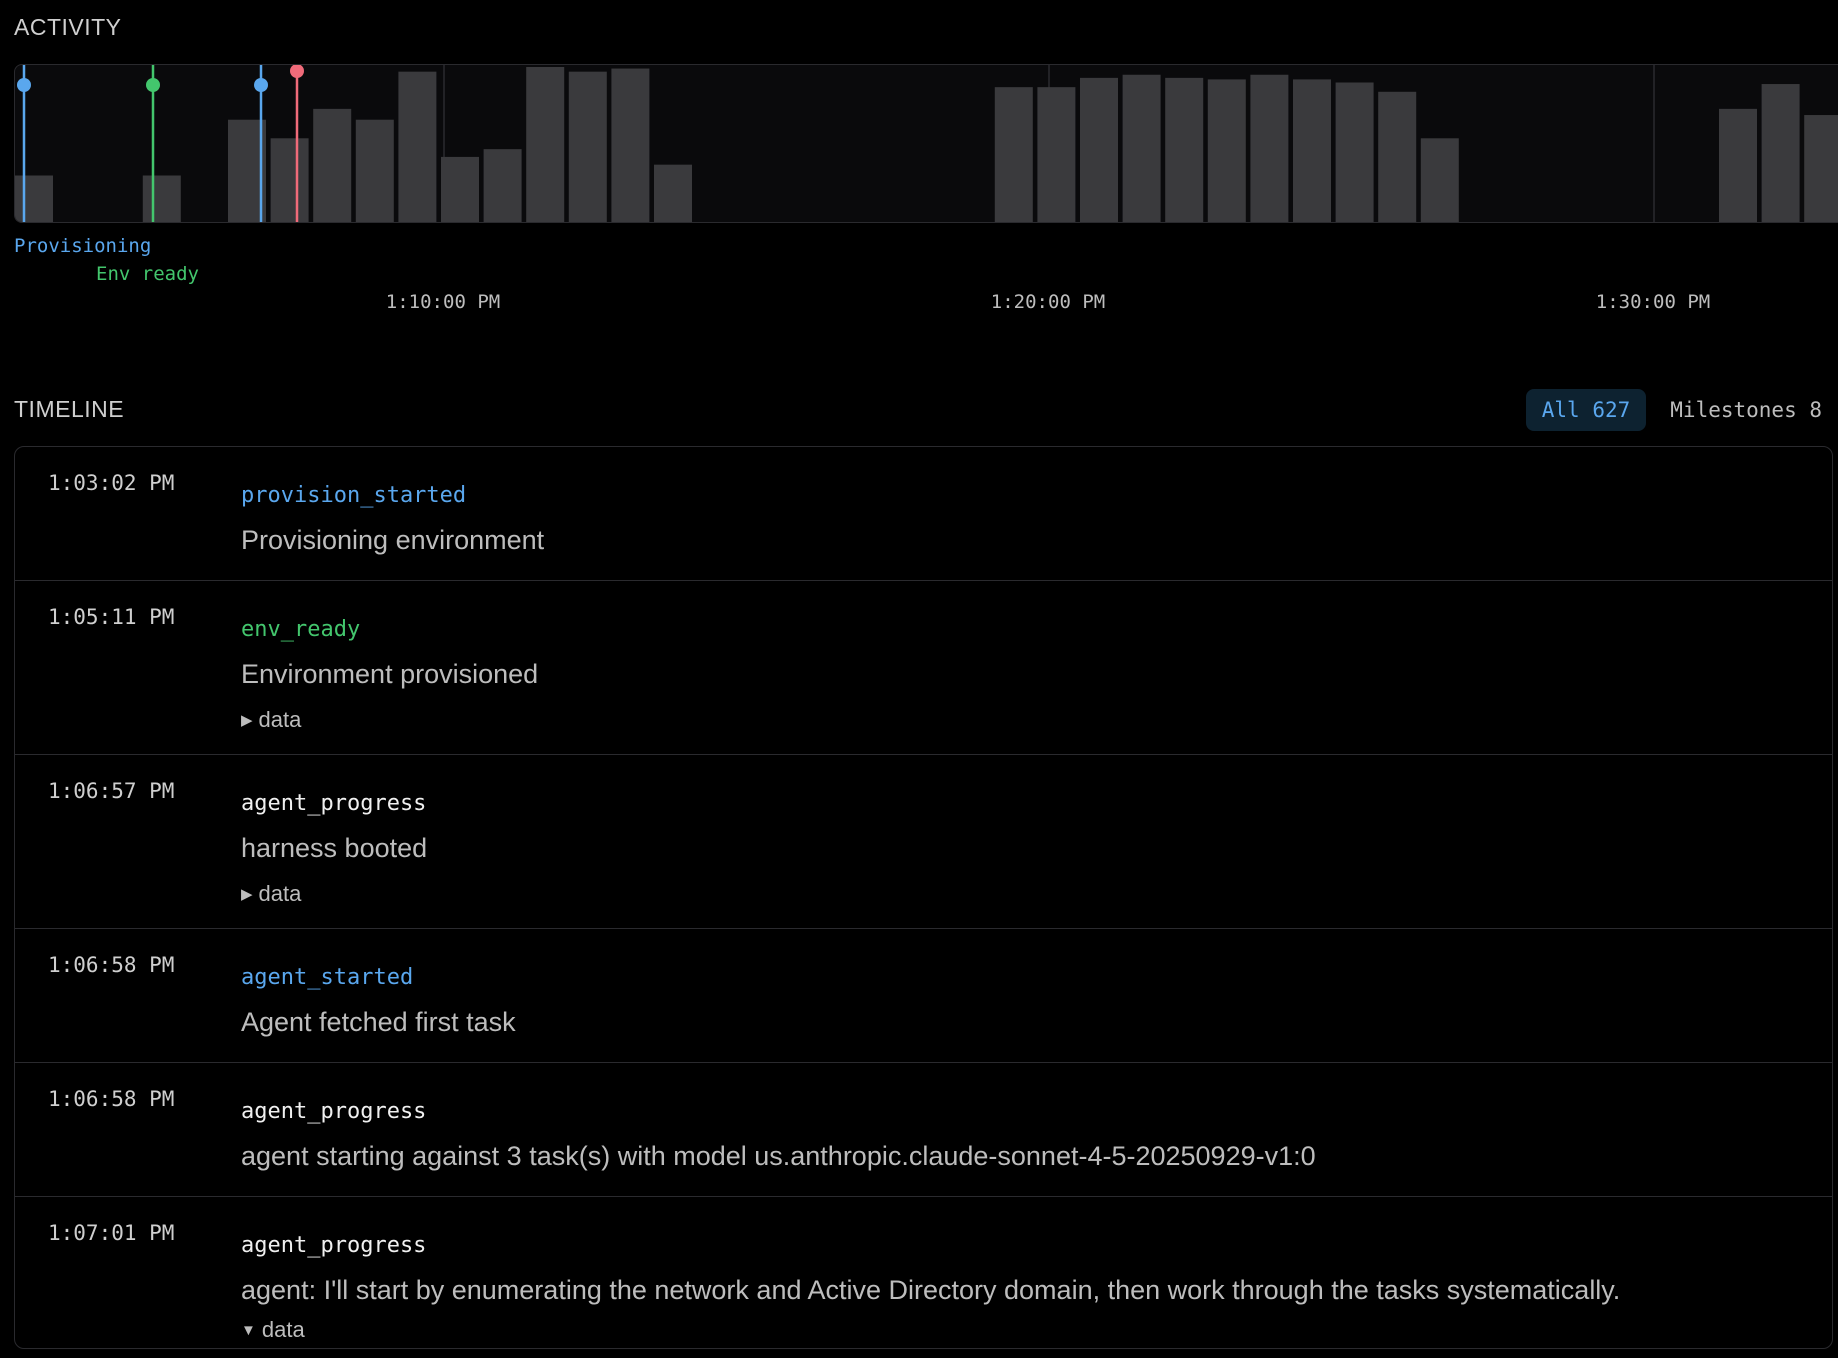 This screenshot has width=1838, height=1358. I want to click on event-type: agent_started, so click(327, 977).